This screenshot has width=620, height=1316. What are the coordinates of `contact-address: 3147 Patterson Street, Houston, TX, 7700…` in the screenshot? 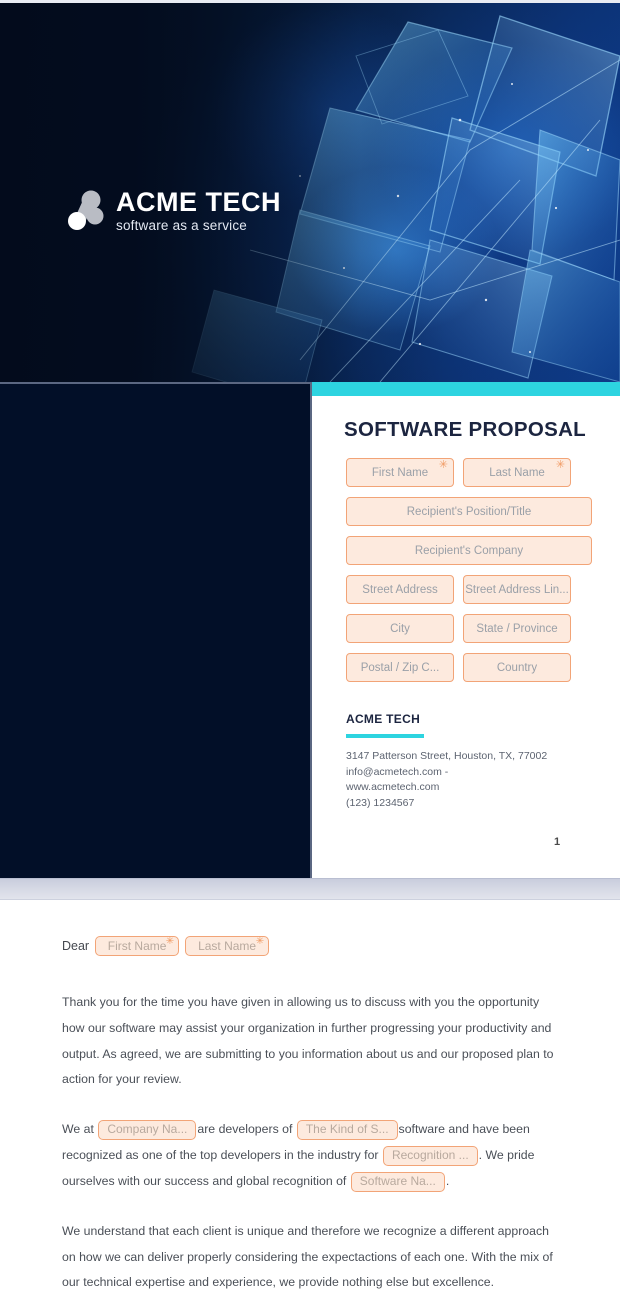 It's located at (447, 756).